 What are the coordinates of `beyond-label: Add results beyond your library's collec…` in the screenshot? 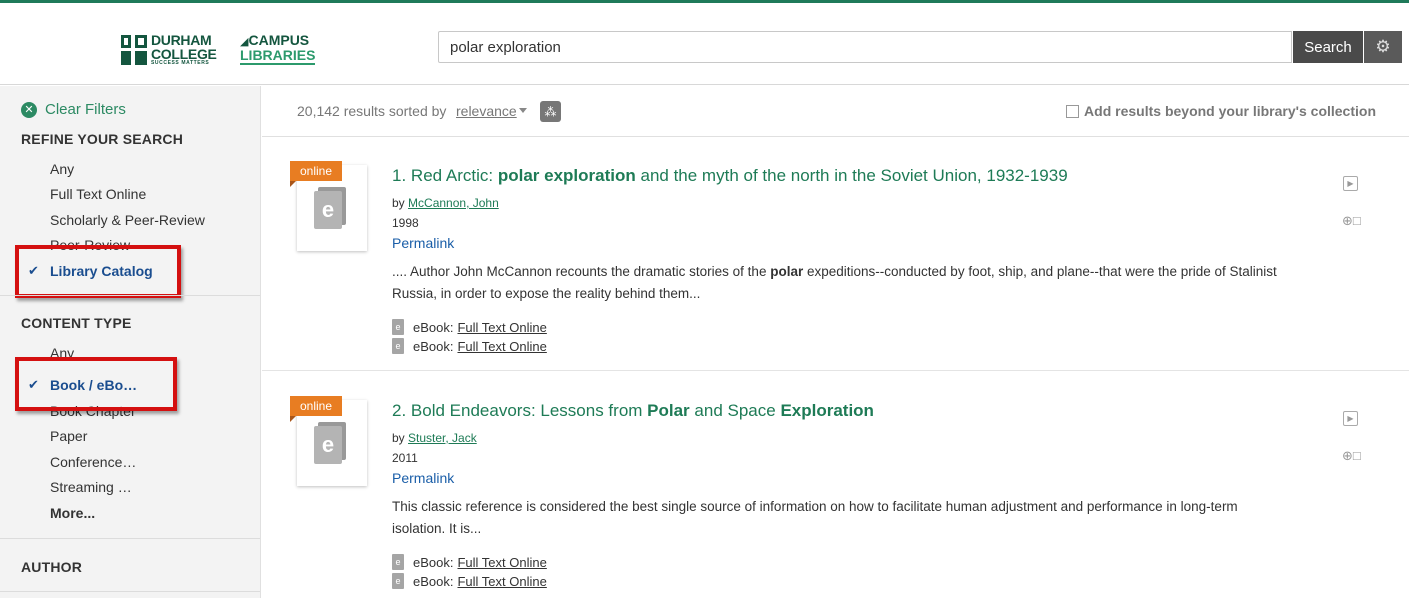 It's located at (1230, 111).